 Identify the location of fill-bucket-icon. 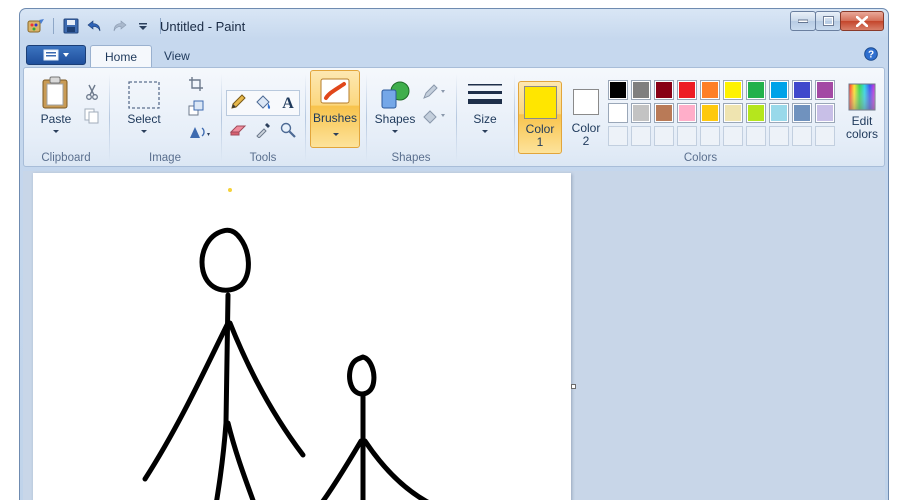
(263, 102).